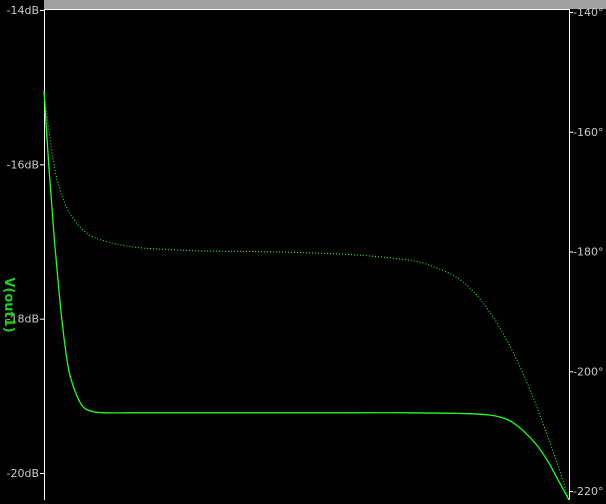  What do you see at coordinates (8, 304) in the screenshot?
I see `y-axis-label: V(out1)` at bounding box center [8, 304].